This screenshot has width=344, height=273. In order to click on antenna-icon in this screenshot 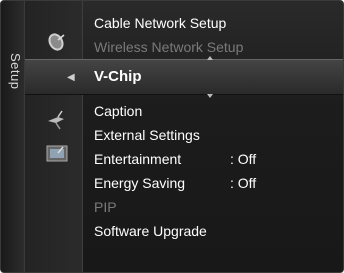, I will do `click(57, 120)`.